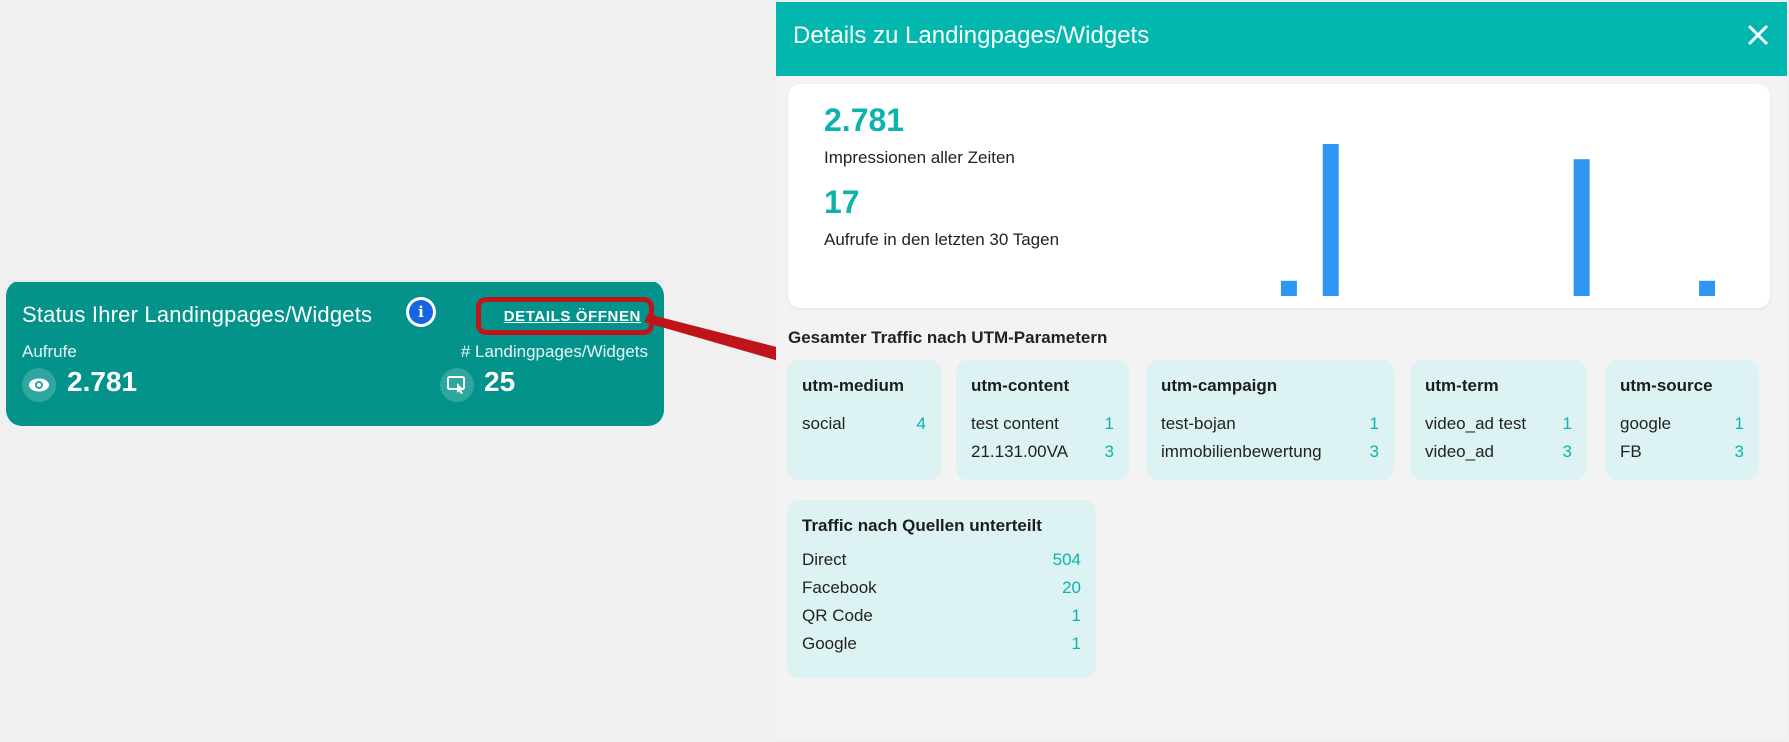  I want to click on views-label: Aufrufe, so click(49, 351).